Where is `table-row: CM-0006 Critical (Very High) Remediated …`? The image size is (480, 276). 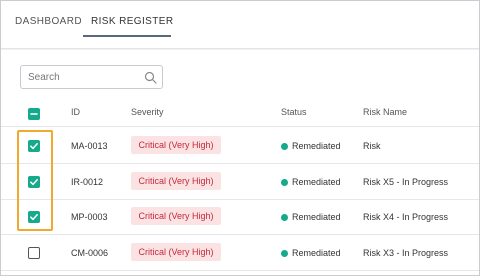 table-row: CM-0006 Critical (Very High) Remediated … is located at coordinates (240, 253).